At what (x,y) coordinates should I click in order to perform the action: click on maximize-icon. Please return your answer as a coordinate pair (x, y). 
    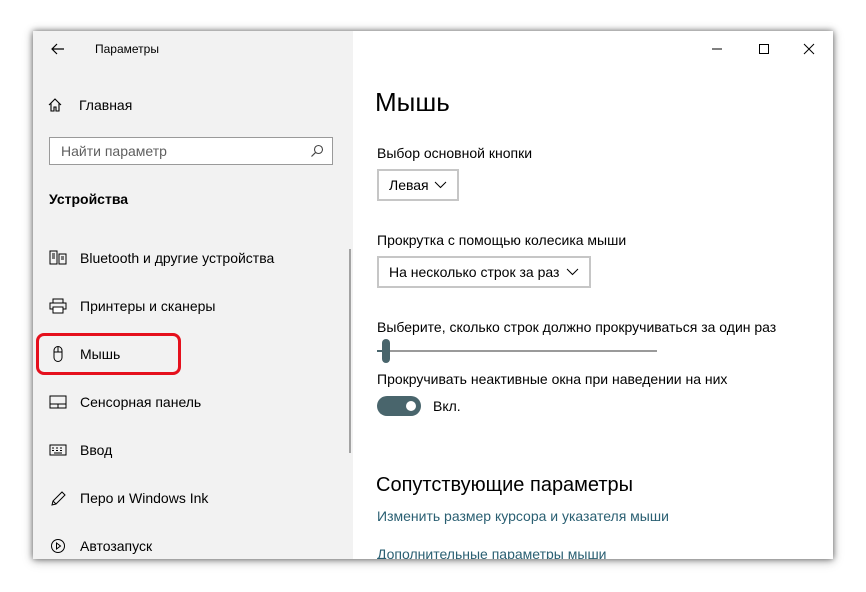
    Looking at the image, I should click on (764, 49).